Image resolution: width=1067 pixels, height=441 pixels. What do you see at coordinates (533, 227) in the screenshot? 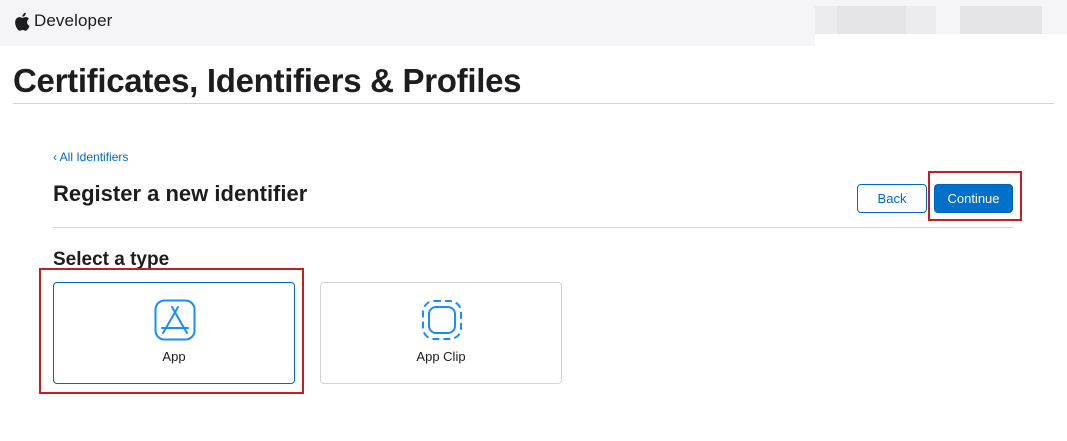
I see `section-divider` at bounding box center [533, 227].